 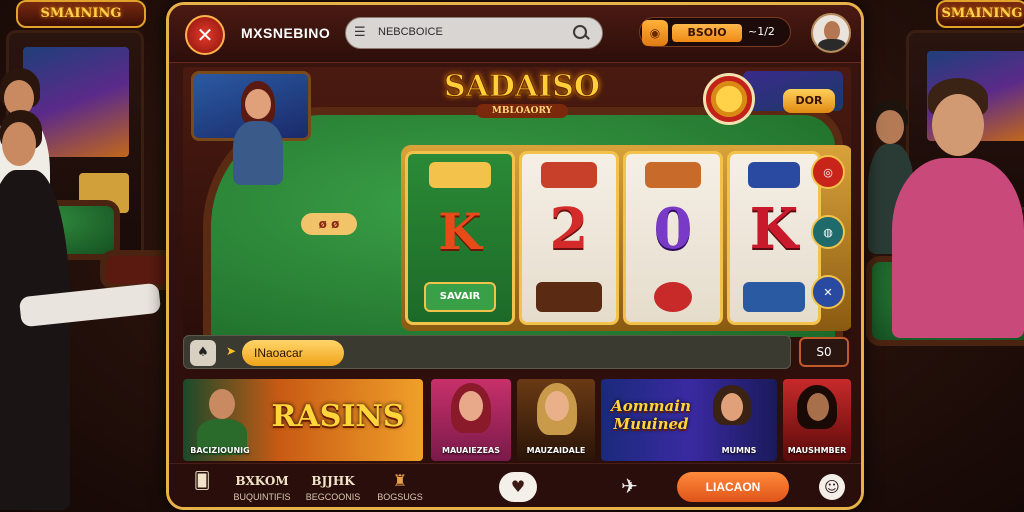 What do you see at coordinates (333, 481) in the screenshot?
I see `nav-item-bjjhk-title: BJJHK` at bounding box center [333, 481].